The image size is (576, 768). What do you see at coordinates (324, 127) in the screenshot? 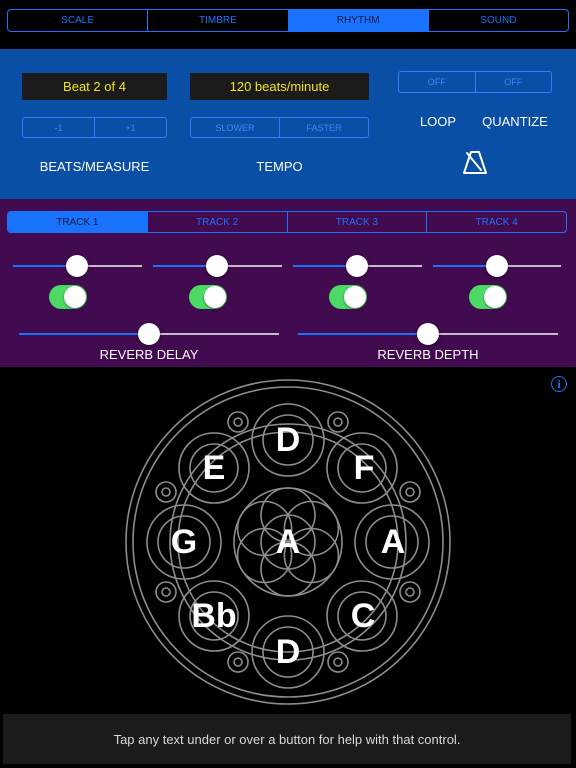
I see `tempo-faster-button: FASTER` at bounding box center [324, 127].